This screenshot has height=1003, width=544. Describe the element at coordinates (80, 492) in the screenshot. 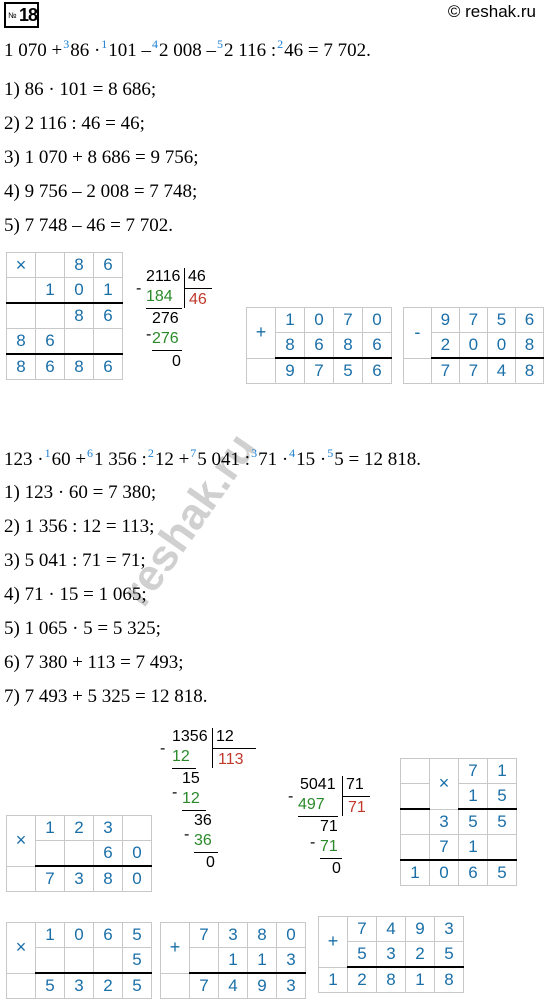

I see `step-line: 1) 123 · 60 = 7 380;` at that location.